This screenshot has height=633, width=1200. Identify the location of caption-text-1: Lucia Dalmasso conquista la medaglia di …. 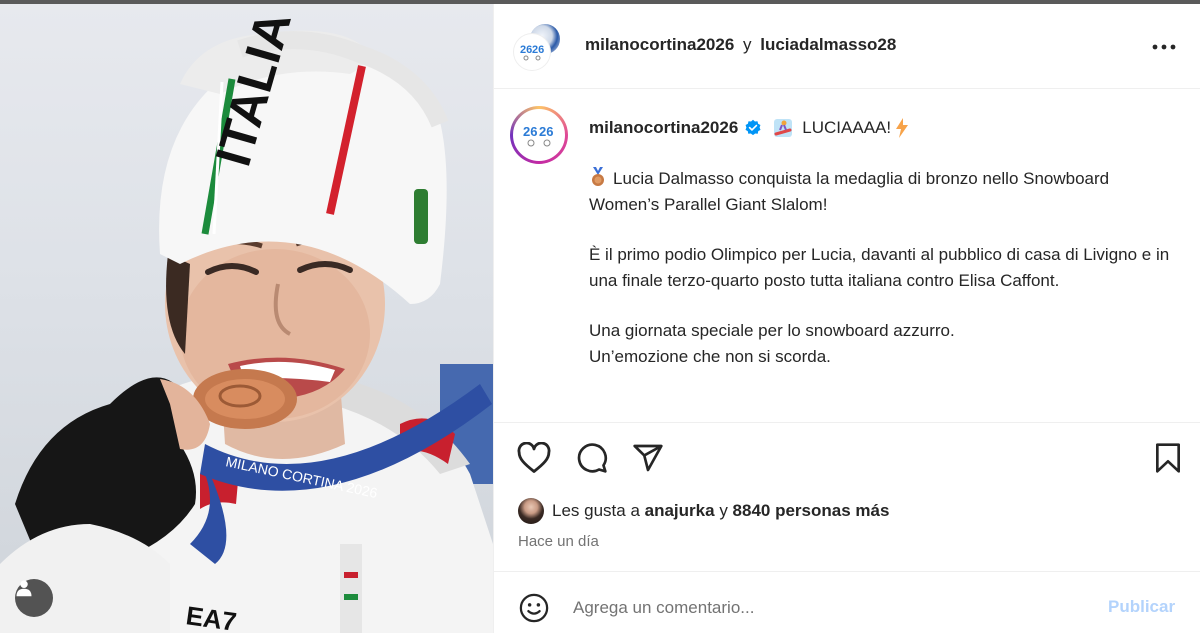
(849, 191).